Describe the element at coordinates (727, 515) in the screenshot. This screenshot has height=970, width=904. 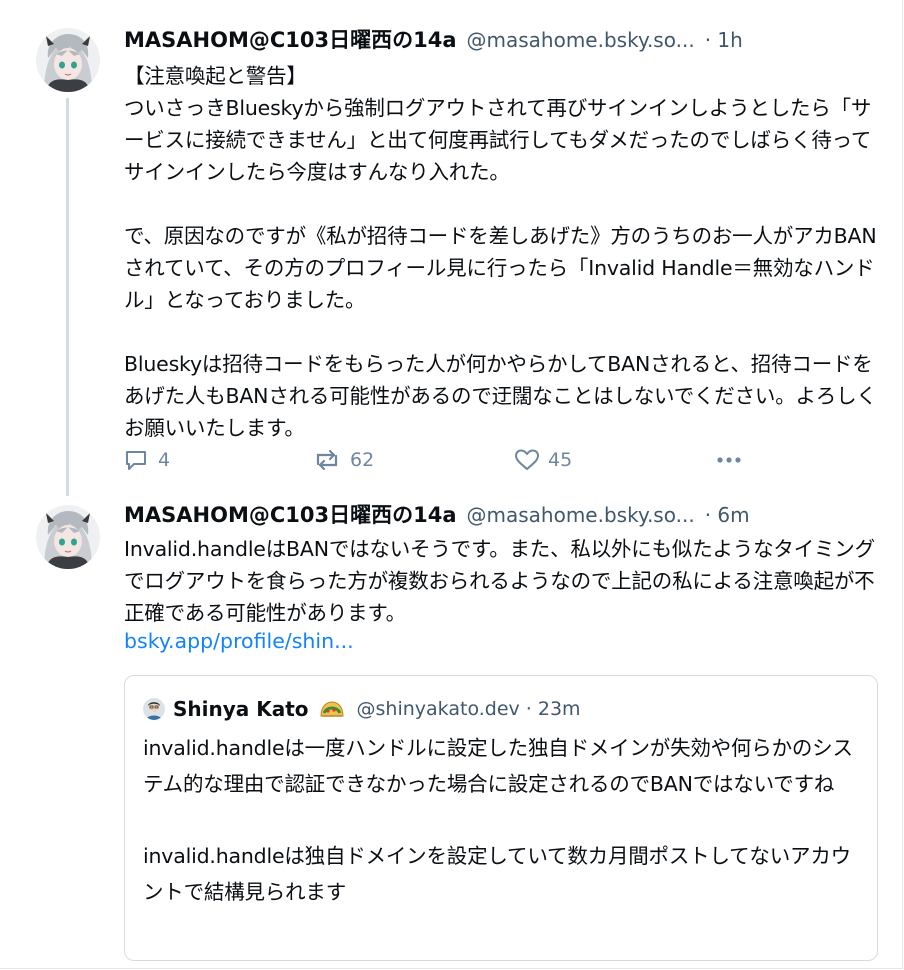
I see `post-timestamp: · 6m` at that location.